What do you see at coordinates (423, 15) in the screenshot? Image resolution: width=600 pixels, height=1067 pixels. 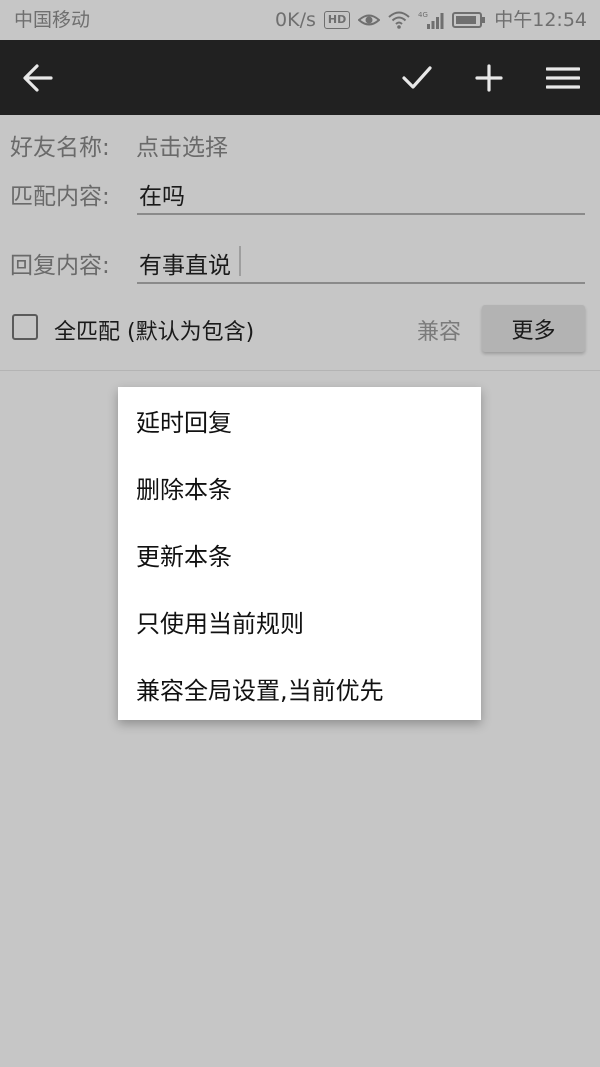 I see `svg-text: 4G` at bounding box center [423, 15].